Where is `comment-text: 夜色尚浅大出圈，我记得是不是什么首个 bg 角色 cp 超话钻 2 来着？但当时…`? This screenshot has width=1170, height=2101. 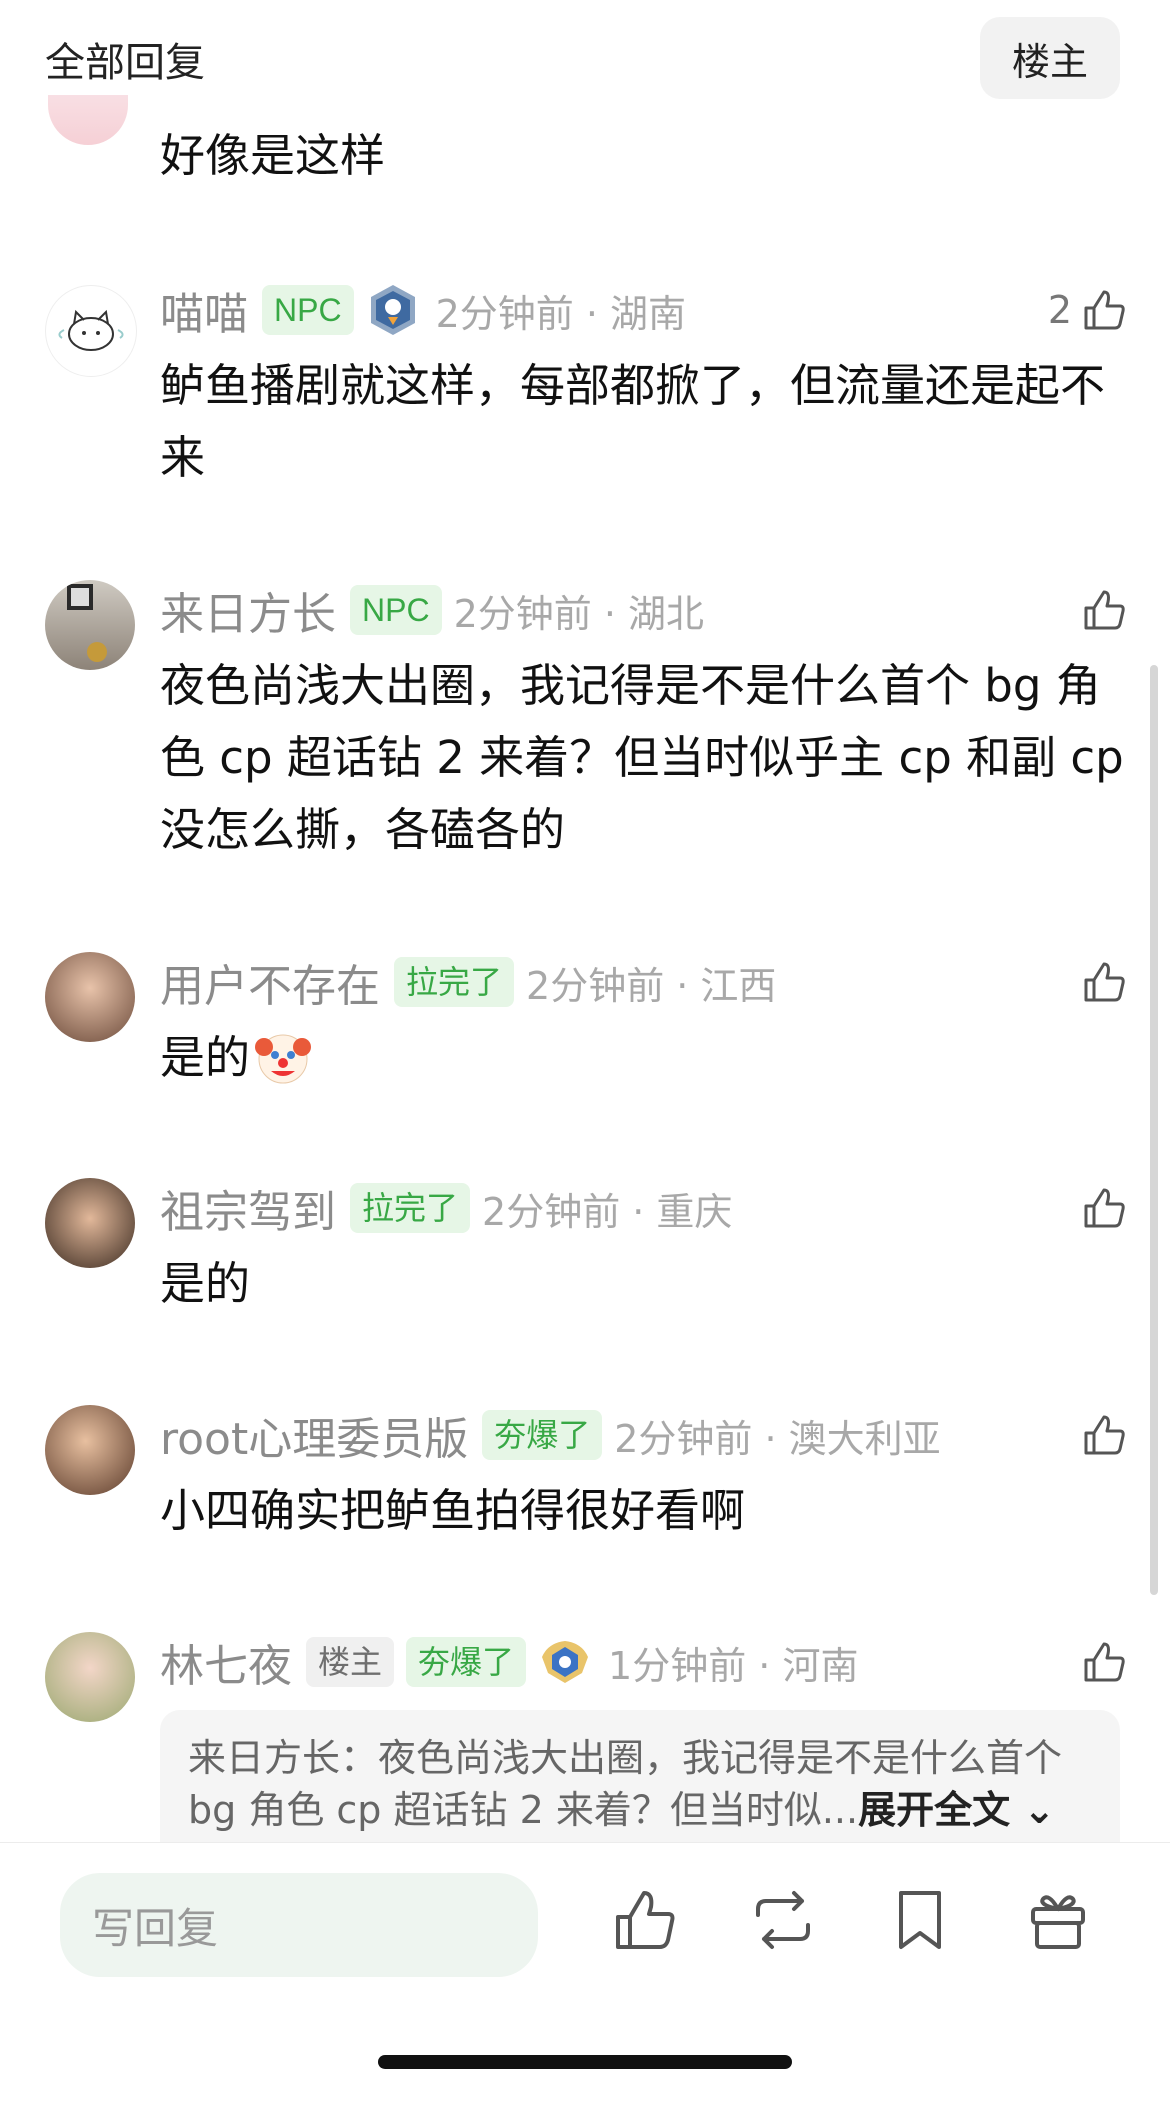 comment-text: 夜色尚浅大出圈，我记得是不是什么首个 bg 角色 cp 超话钻 2 来着？但当时… is located at coordinates (642, 757).